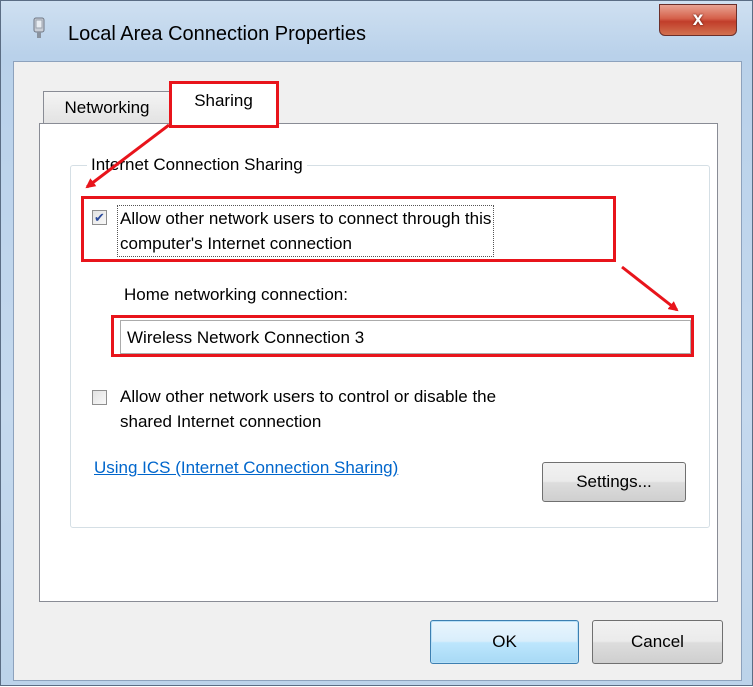  Describe the element at coordinates (127, 156) in the screenshot. I see `arrow-to-allow-connect` at that location.